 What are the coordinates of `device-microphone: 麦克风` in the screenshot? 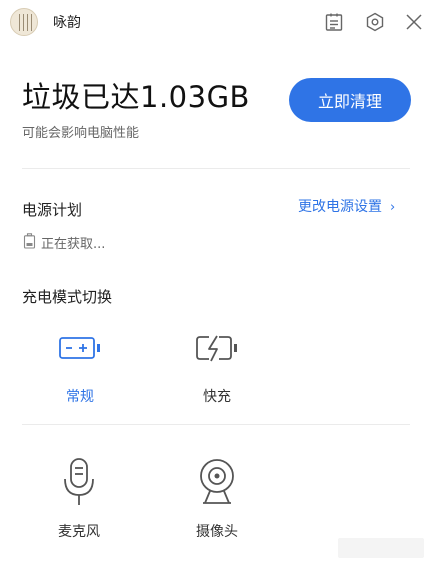 It's located at (79, 503).